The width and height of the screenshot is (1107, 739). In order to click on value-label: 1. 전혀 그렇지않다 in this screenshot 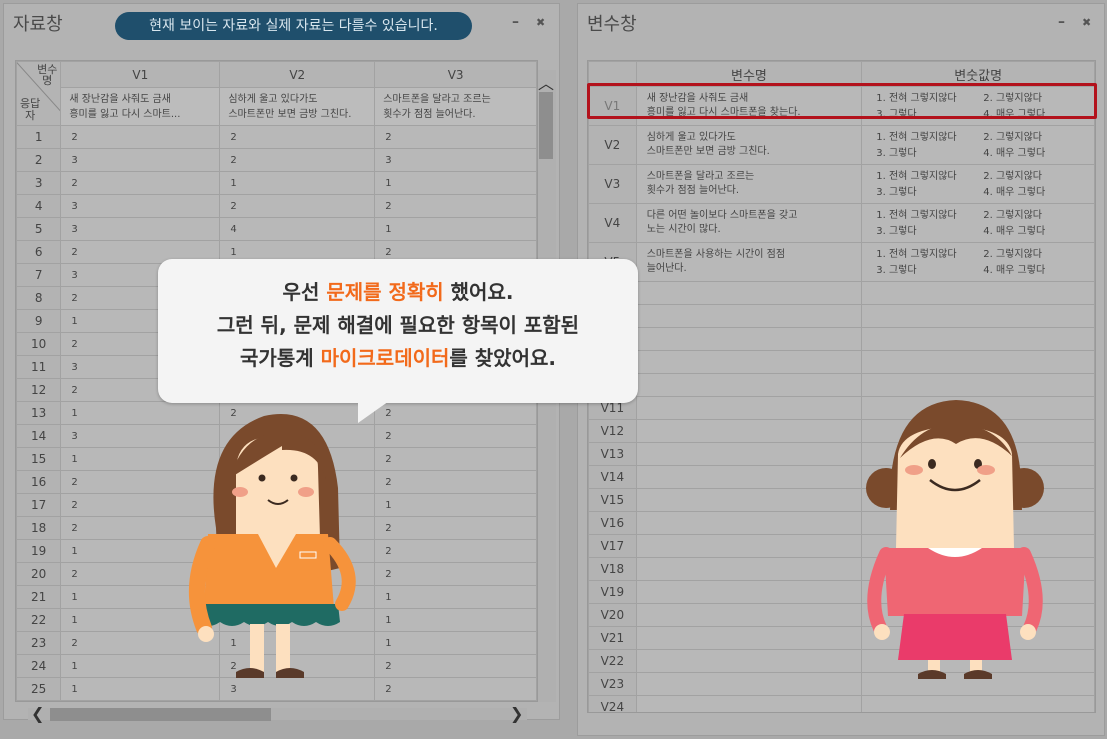, I will do `click(916, 137)`.